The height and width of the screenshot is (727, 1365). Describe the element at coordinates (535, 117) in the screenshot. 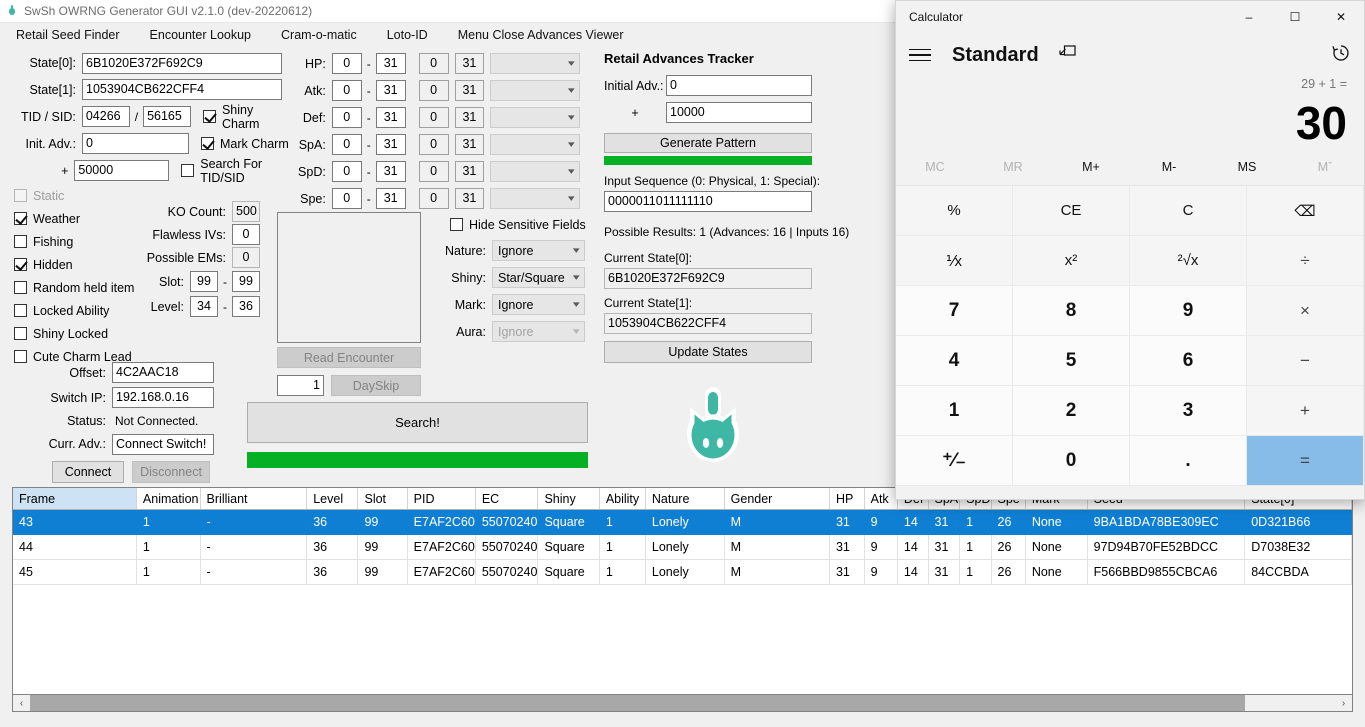

I see `iv-def-combo: ▾` at that location.